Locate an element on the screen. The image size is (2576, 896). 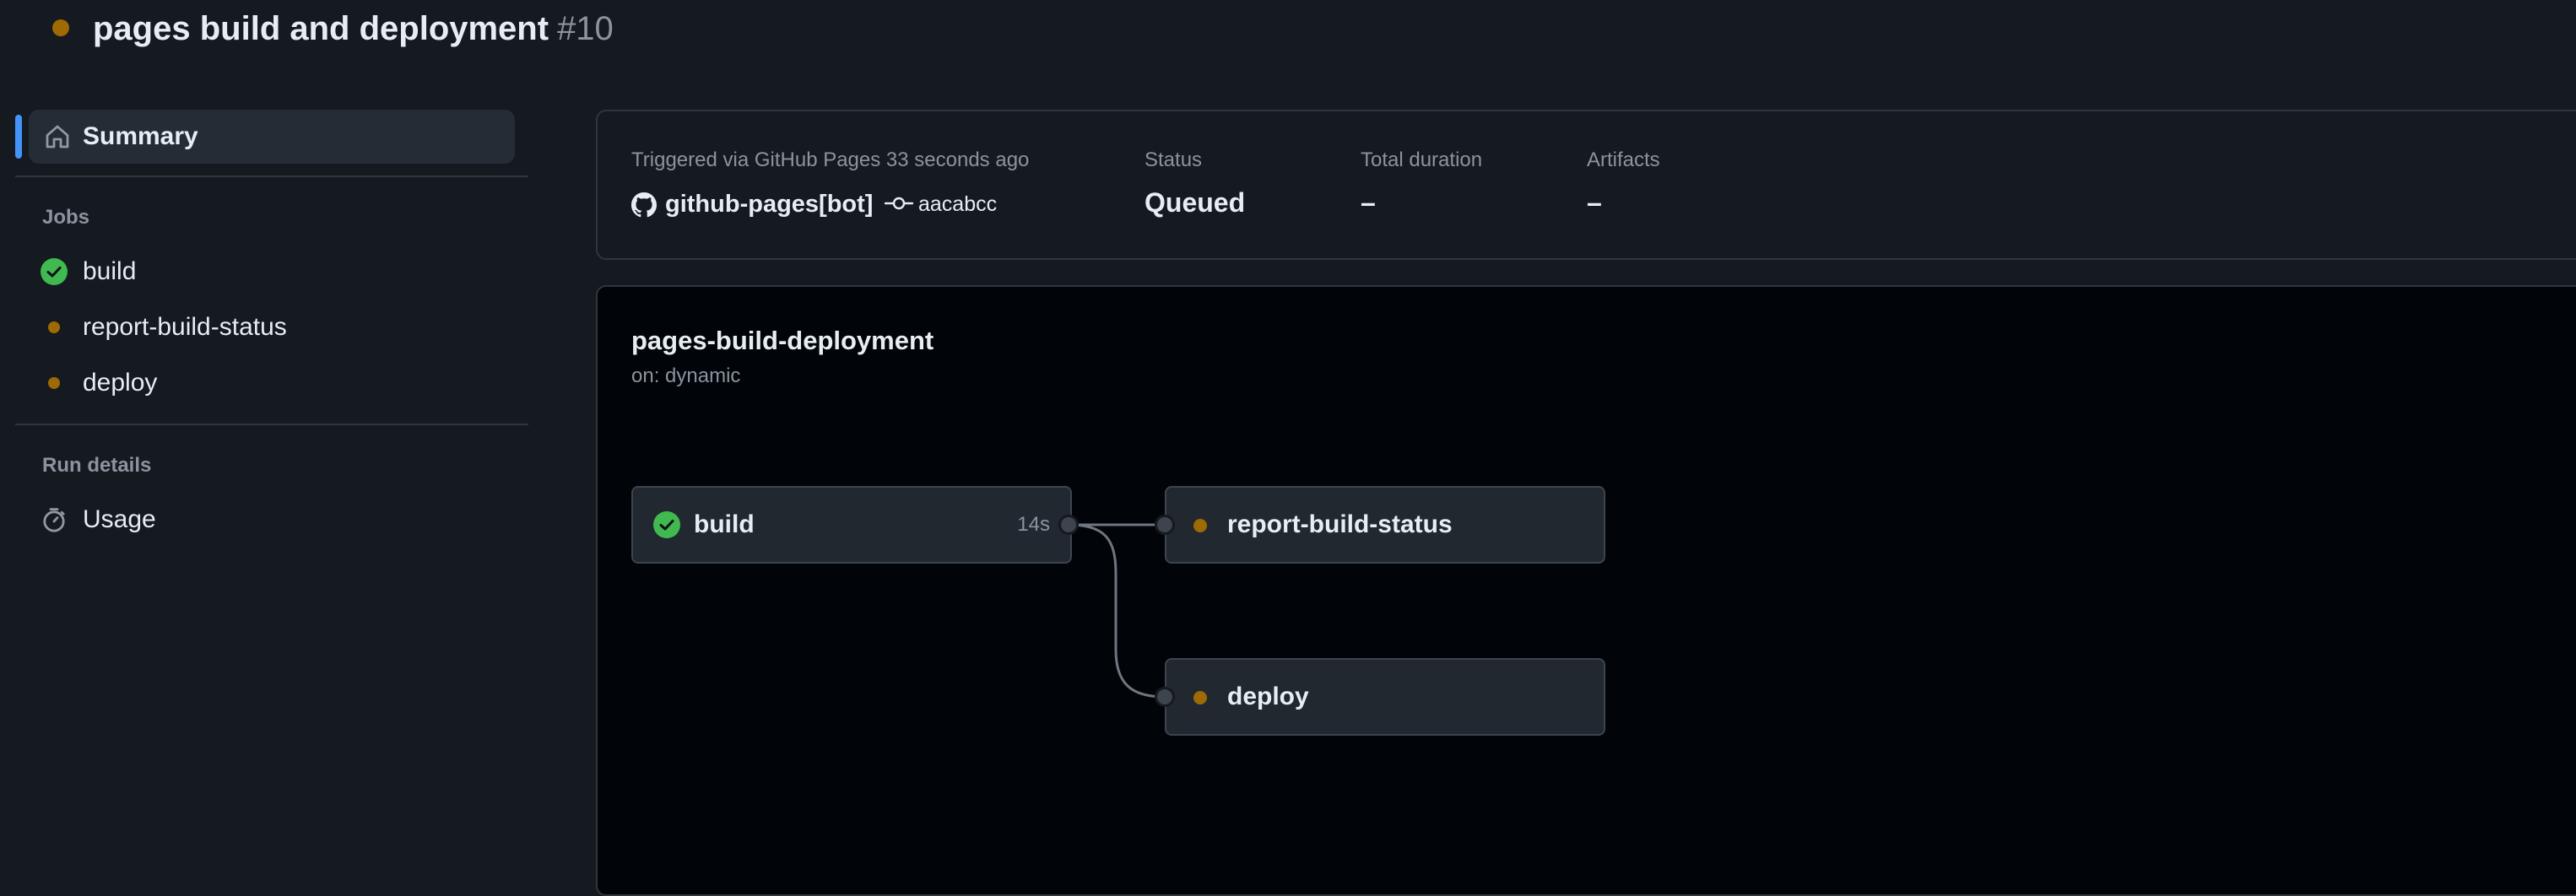
check-circle-icon is located at coordinates (666, 524).